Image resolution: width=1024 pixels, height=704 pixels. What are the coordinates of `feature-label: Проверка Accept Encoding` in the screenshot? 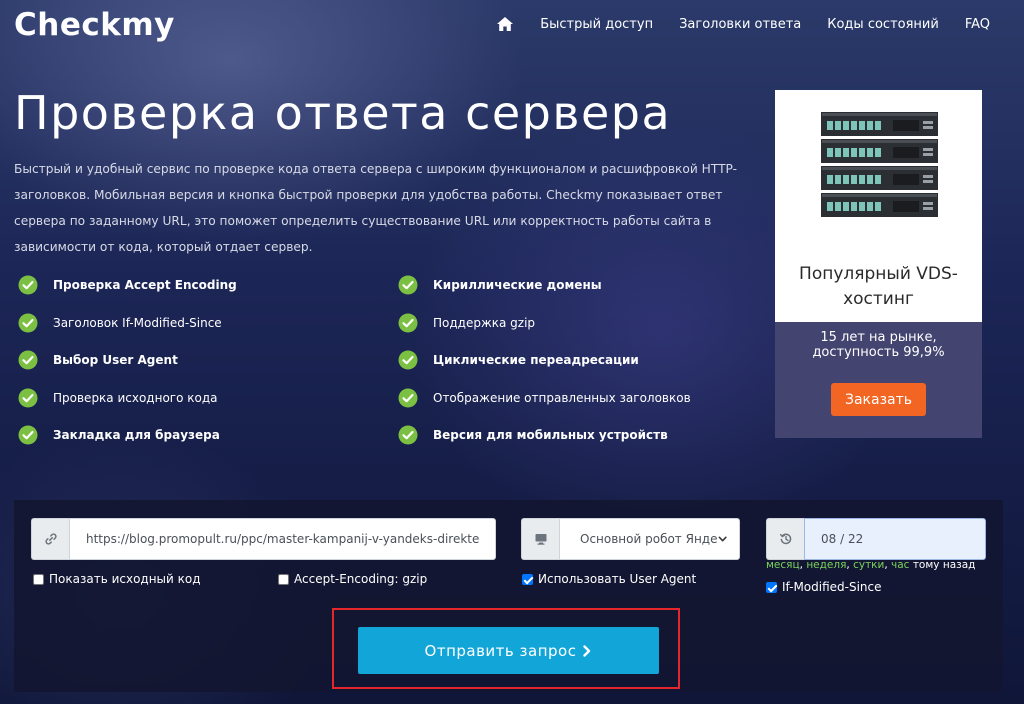 It's located at (145, 285).